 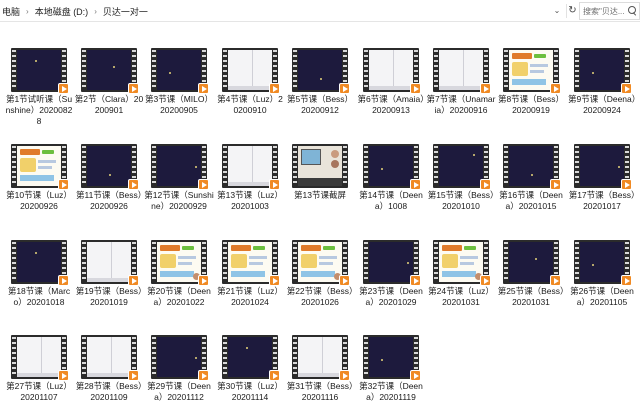 I want to click on file-name: 第18节课（Marco）20201018, so click(x=39, y=296).